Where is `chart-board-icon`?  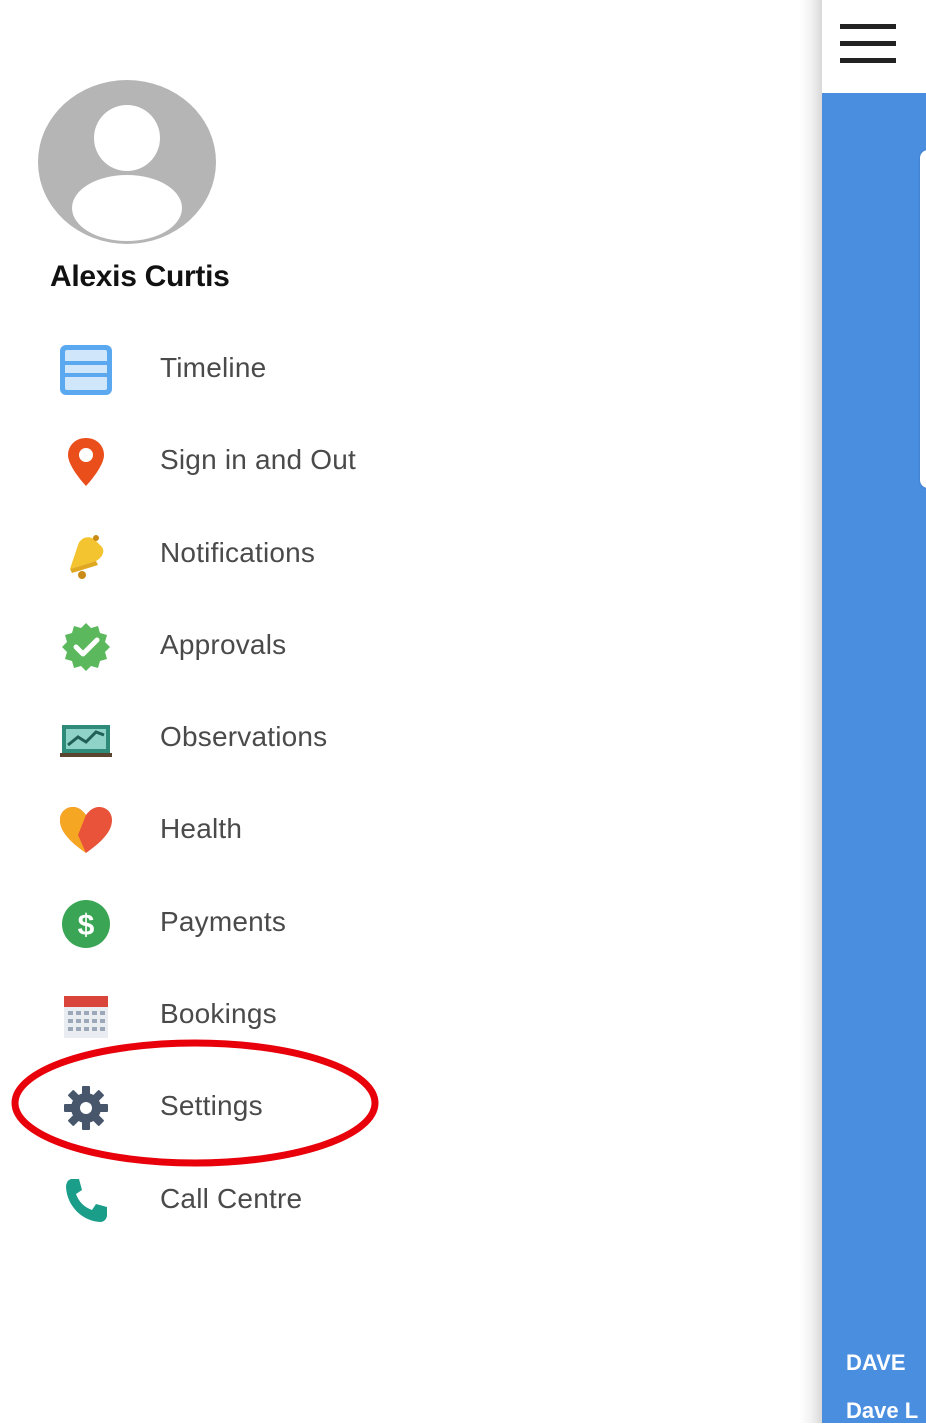 chart-board-icon is located at coordinates (86, 739).